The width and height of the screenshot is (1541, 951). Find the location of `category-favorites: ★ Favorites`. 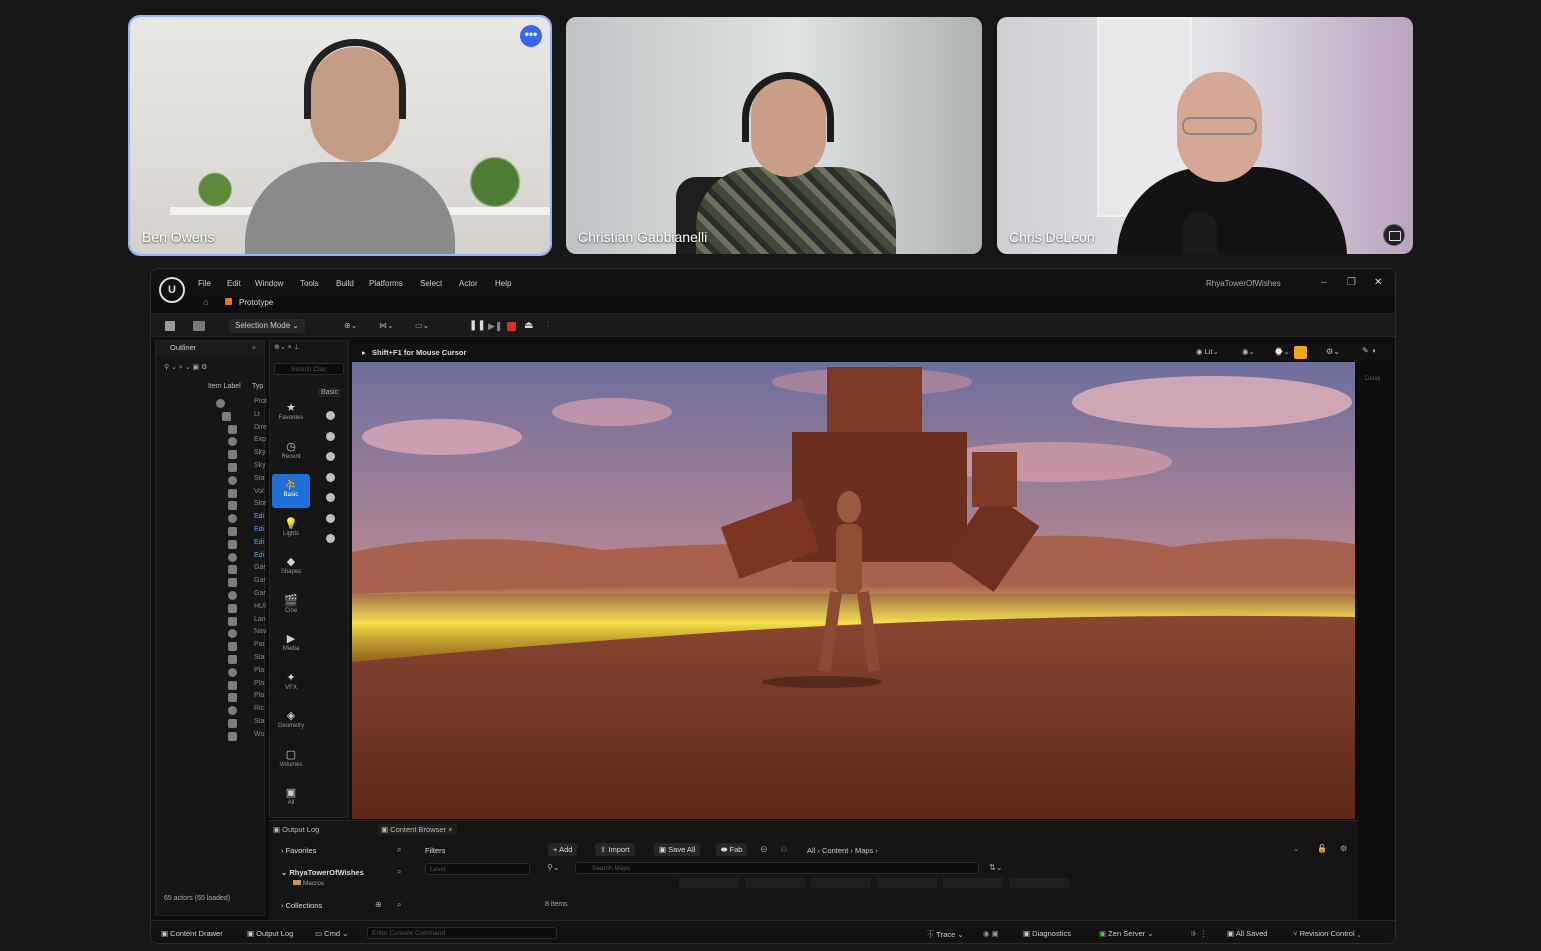

category-favorites: ★ Favorites is located at coordinates (291, 414).